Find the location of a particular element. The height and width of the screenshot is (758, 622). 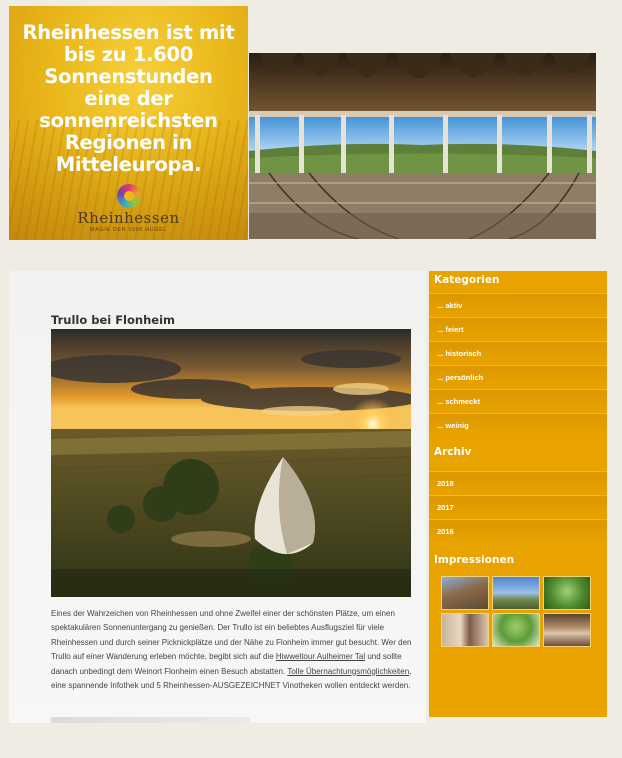

uebernachtung-link: Tolle Übernachtungsmöglichkeiten is located at coordinates (348, 671).